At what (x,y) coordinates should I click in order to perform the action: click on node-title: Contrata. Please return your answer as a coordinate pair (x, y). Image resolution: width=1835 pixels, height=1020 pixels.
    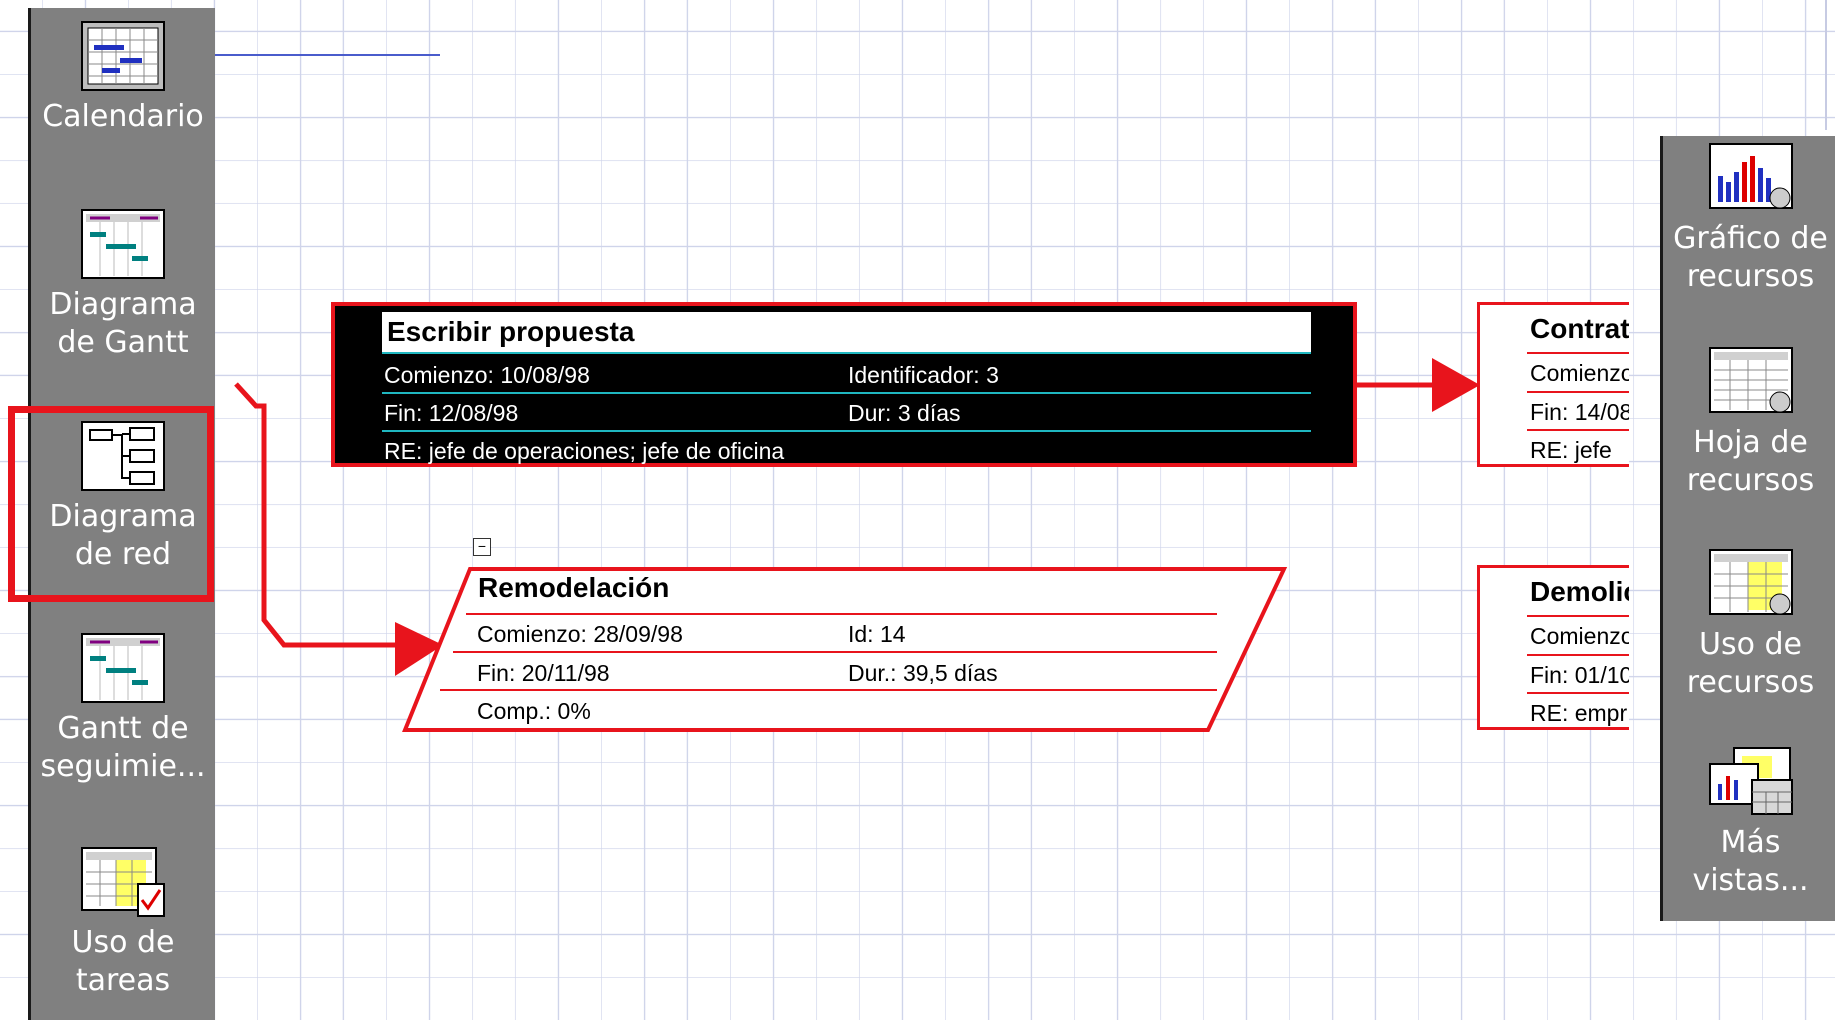
    Looking at the image, I should click on (1579, 328).